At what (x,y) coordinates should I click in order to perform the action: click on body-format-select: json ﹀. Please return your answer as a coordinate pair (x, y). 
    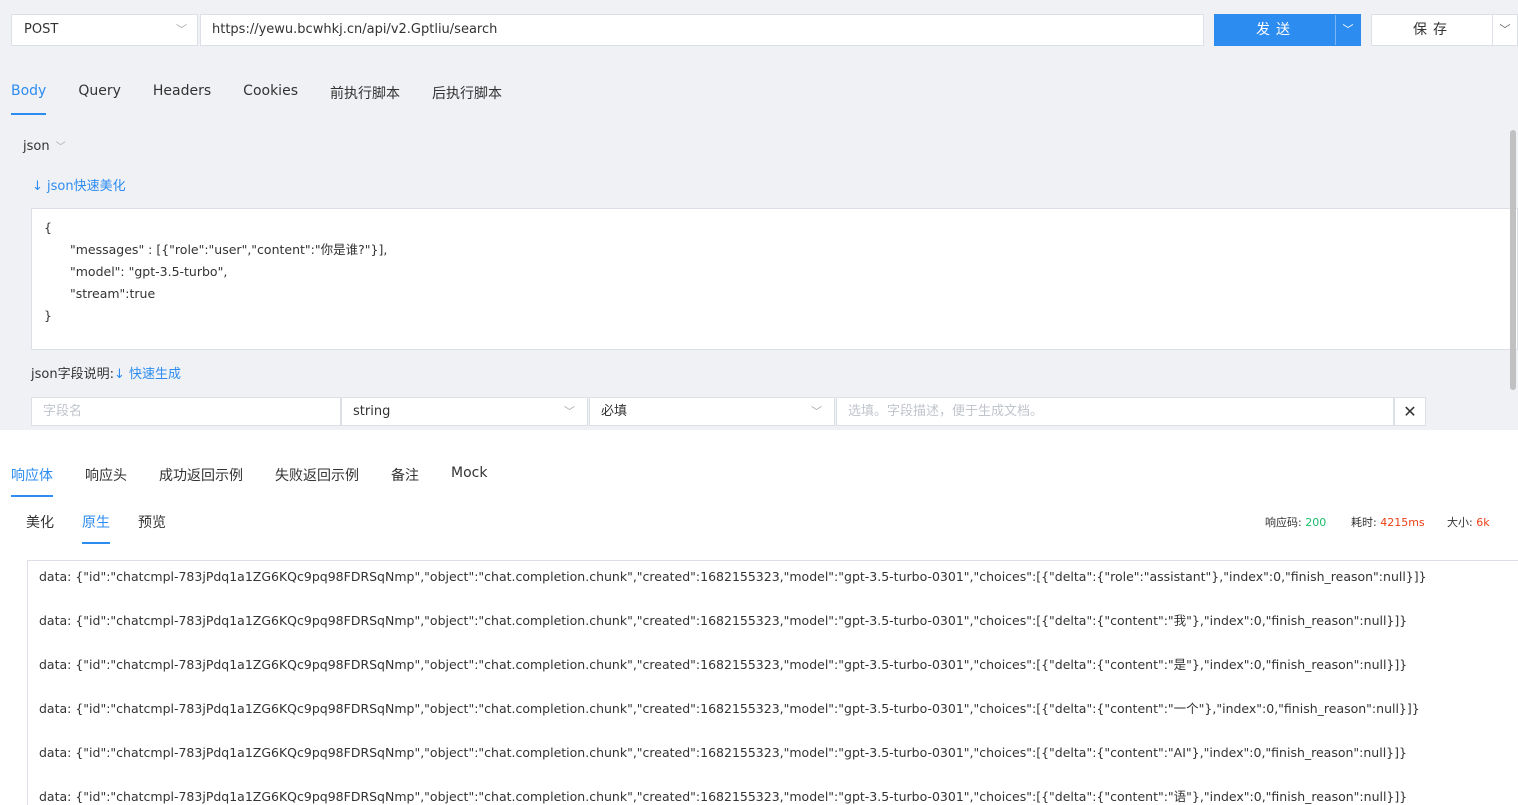
    Looking at the image, I should click on (44, 146).